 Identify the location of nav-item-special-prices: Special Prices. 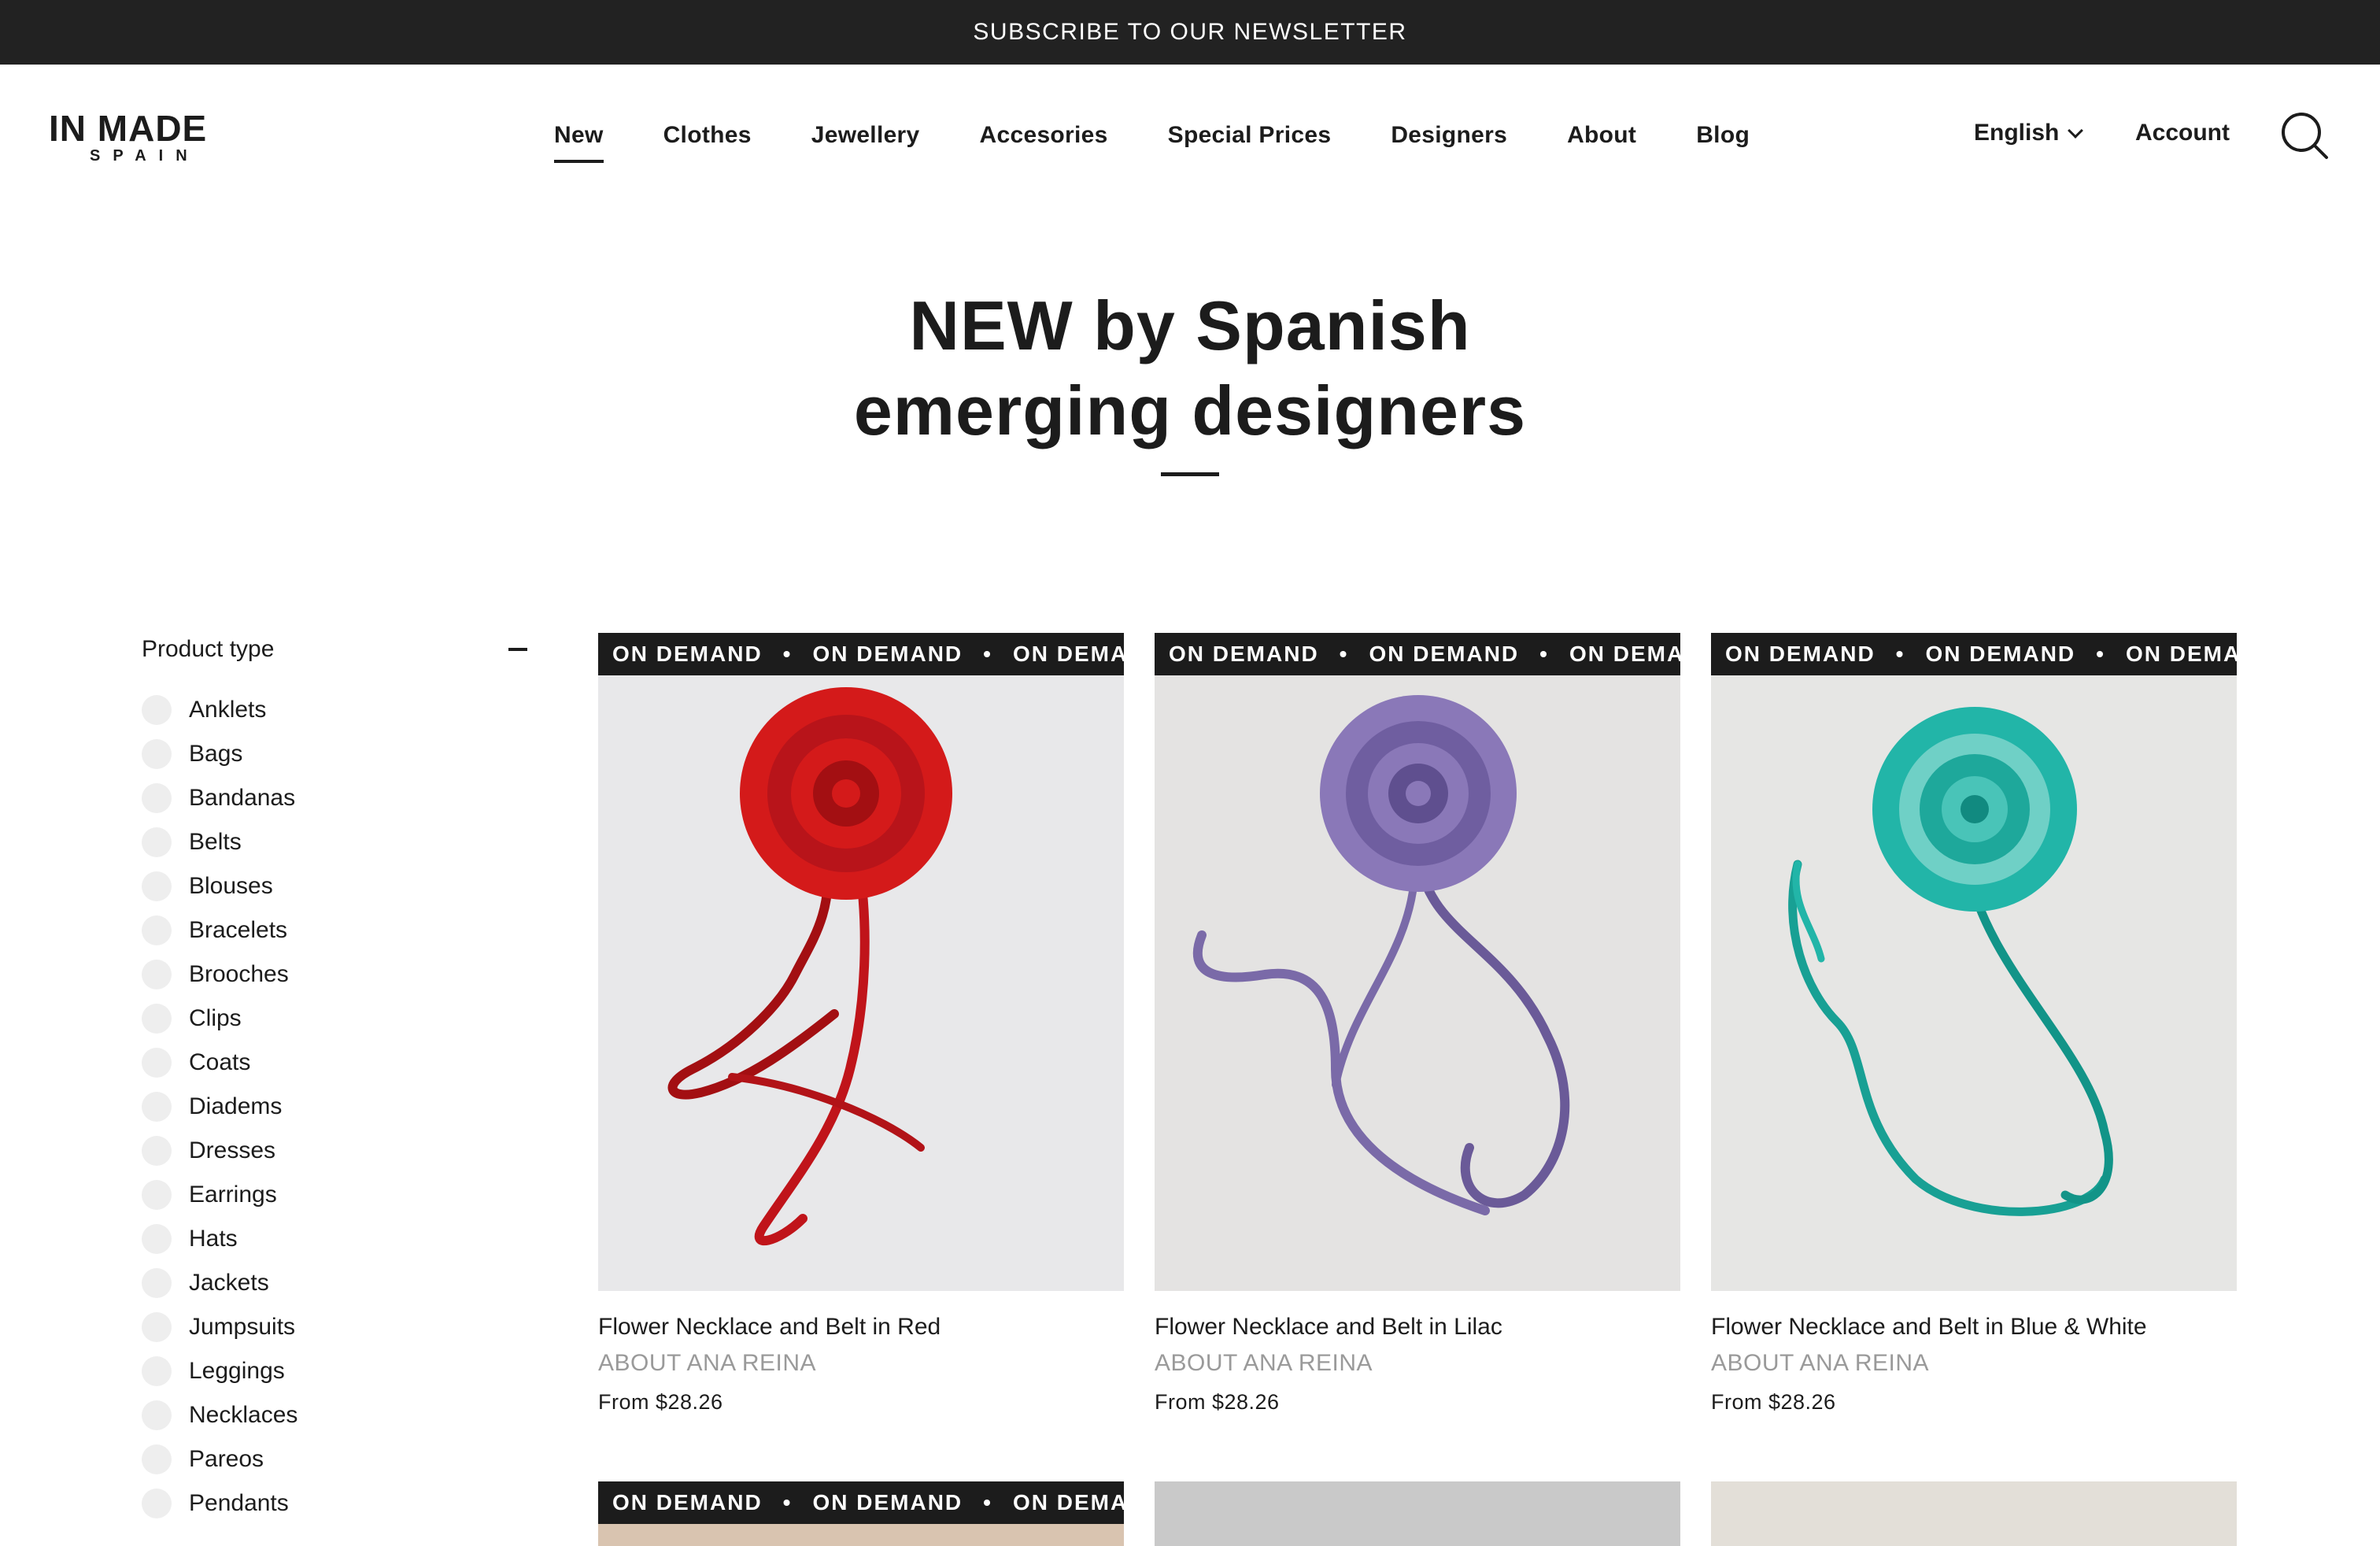
(1250, 135).